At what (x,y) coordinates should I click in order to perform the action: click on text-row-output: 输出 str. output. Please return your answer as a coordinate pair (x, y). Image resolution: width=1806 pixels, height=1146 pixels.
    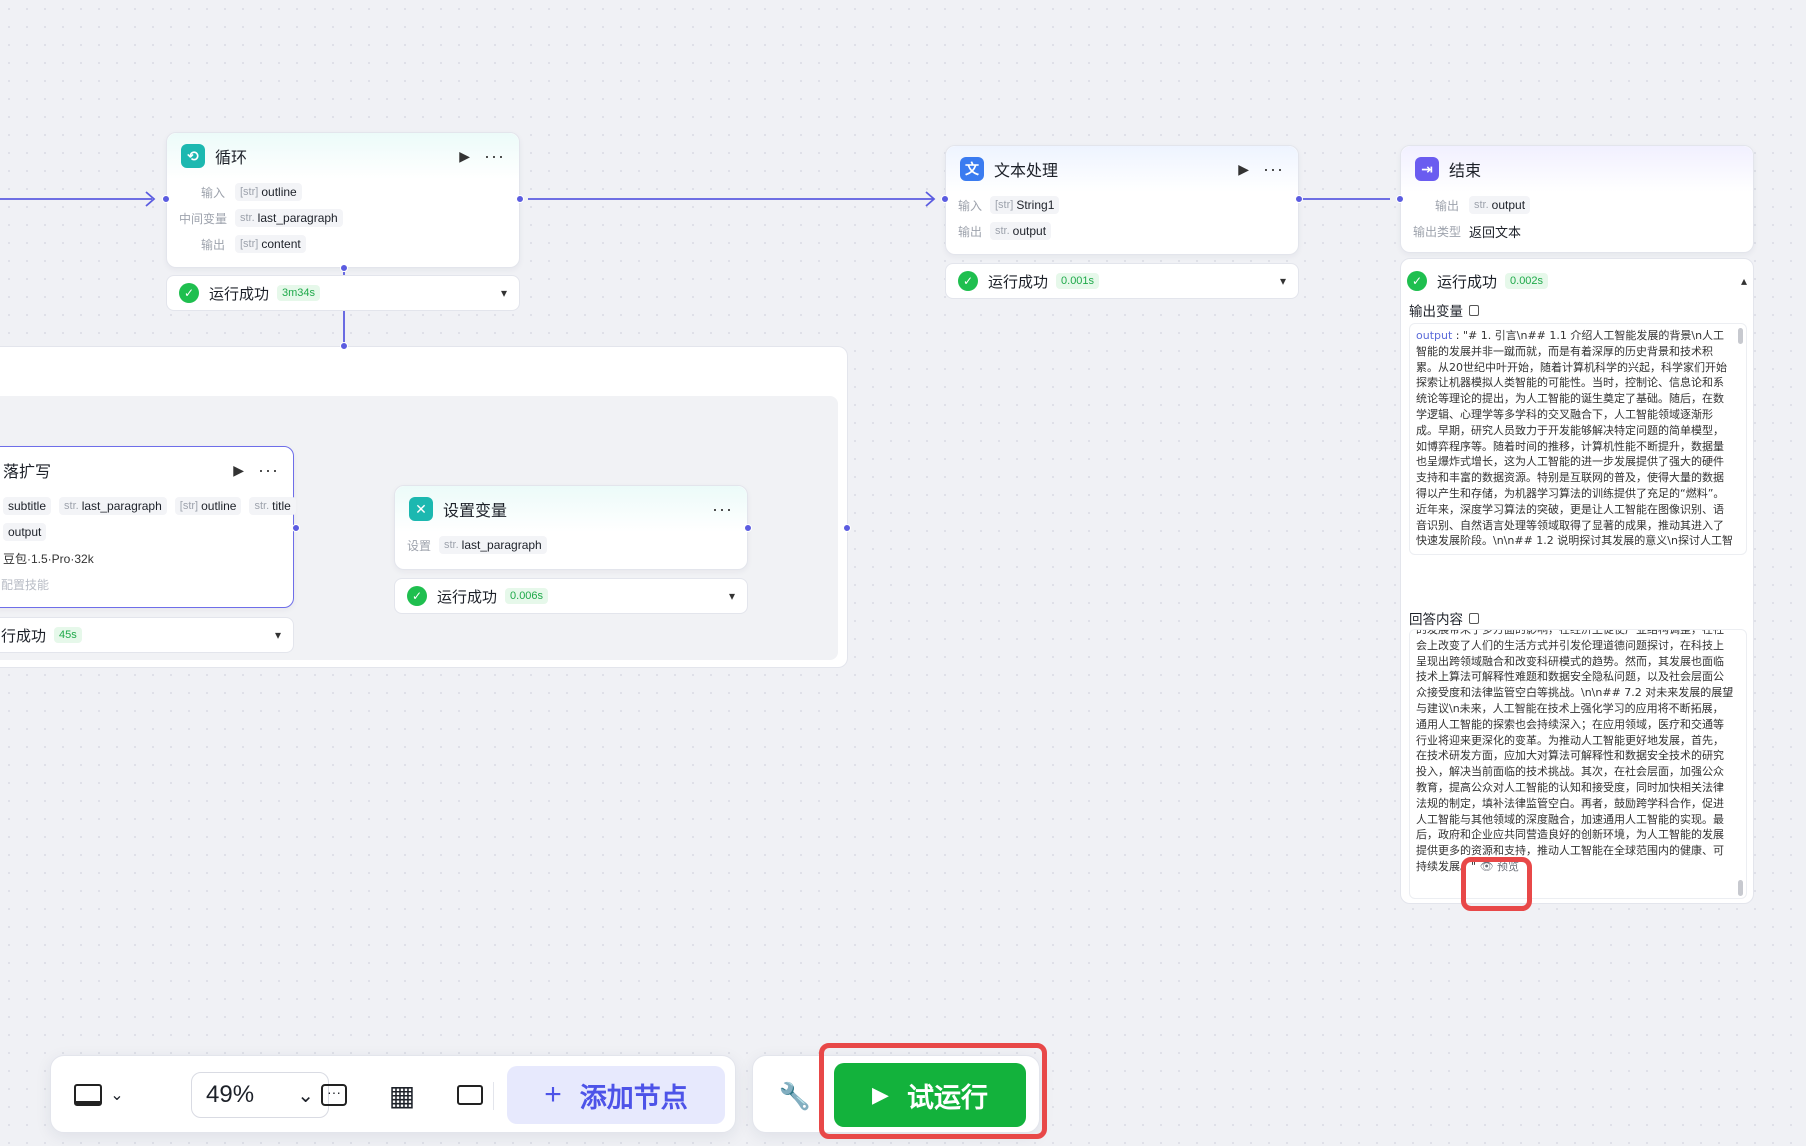
    Looking at the image, I should click on (1122, 231).